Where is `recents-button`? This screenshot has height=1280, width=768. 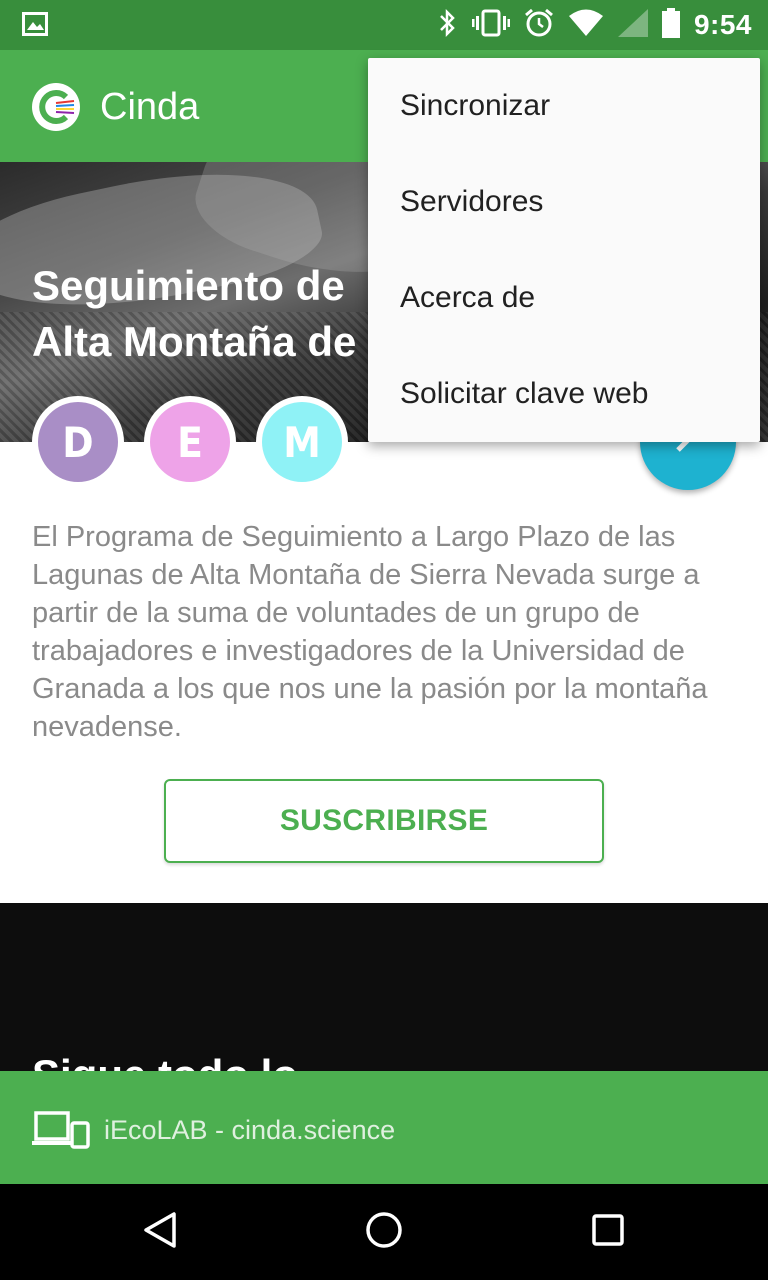 recents-button is located at coordinates (608, 1232).